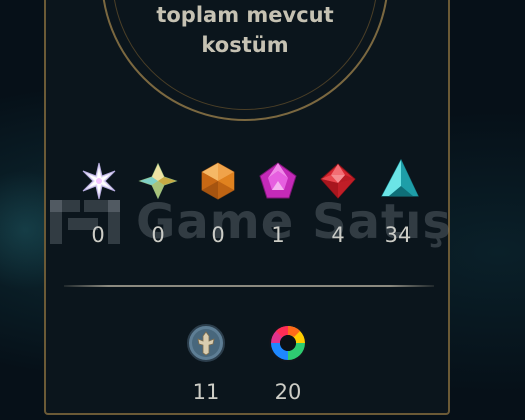  Describe the element at coordinates (218, 181) in the screenshot. I see `orange-hexagon-gem-icon` at that location.